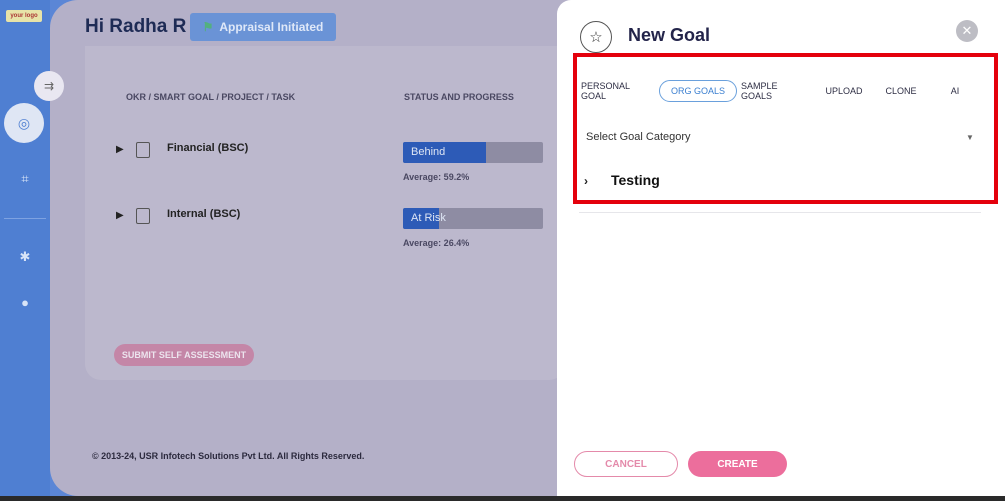 Image resolution: width=1005 pixels, height=501 pixels. What do you see at coordinates (24, 123) in the screenshot?
I see `goals-icon: ◎` at bounding box center [24, 123].